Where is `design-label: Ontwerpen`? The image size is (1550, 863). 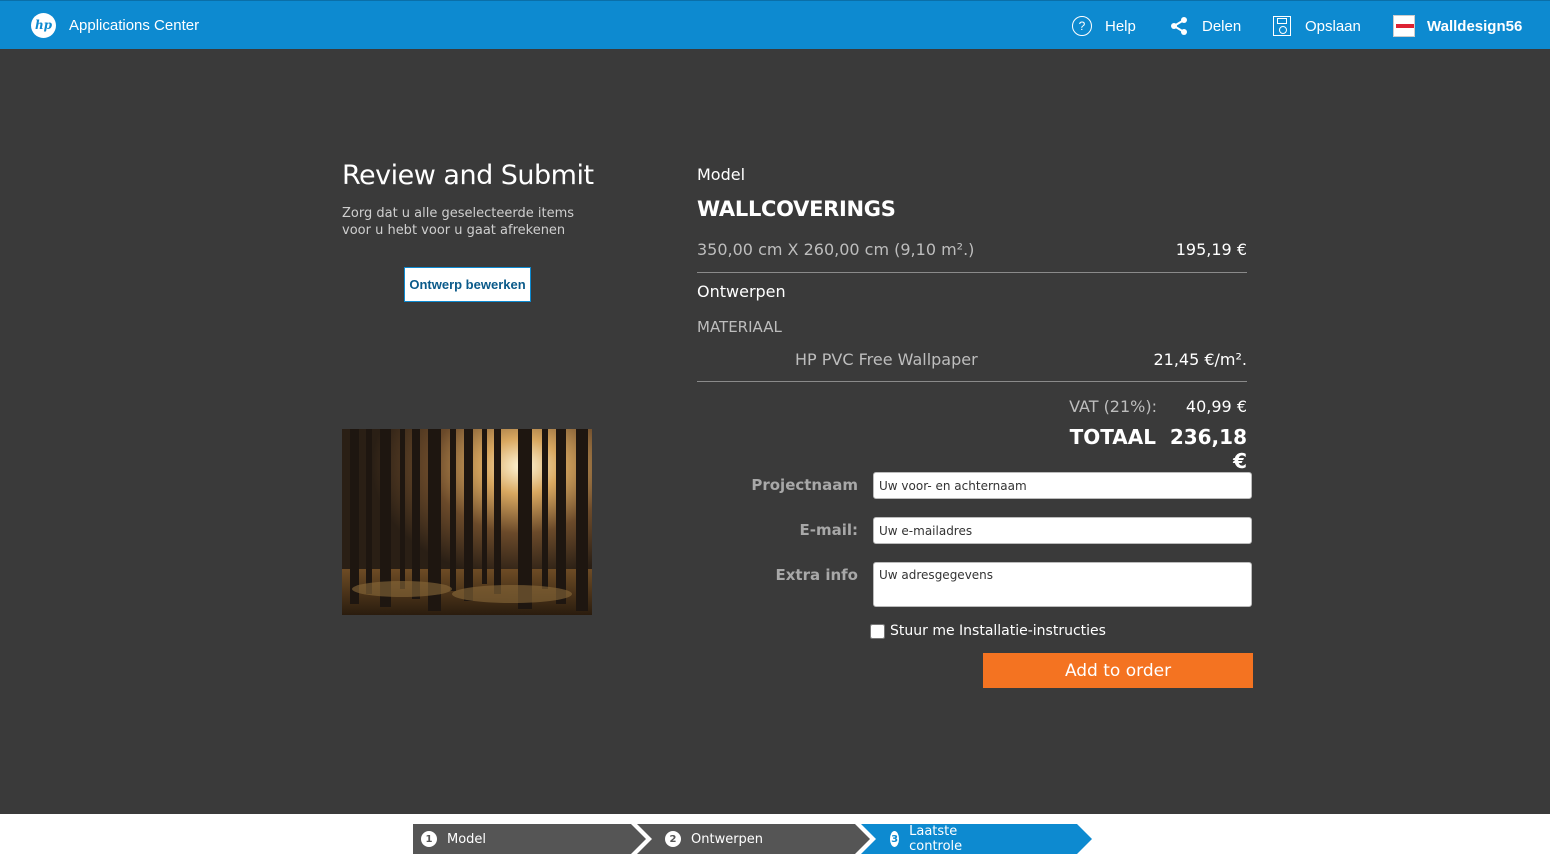 design-label: Ontwerpen is located at coordinates (741, 291).